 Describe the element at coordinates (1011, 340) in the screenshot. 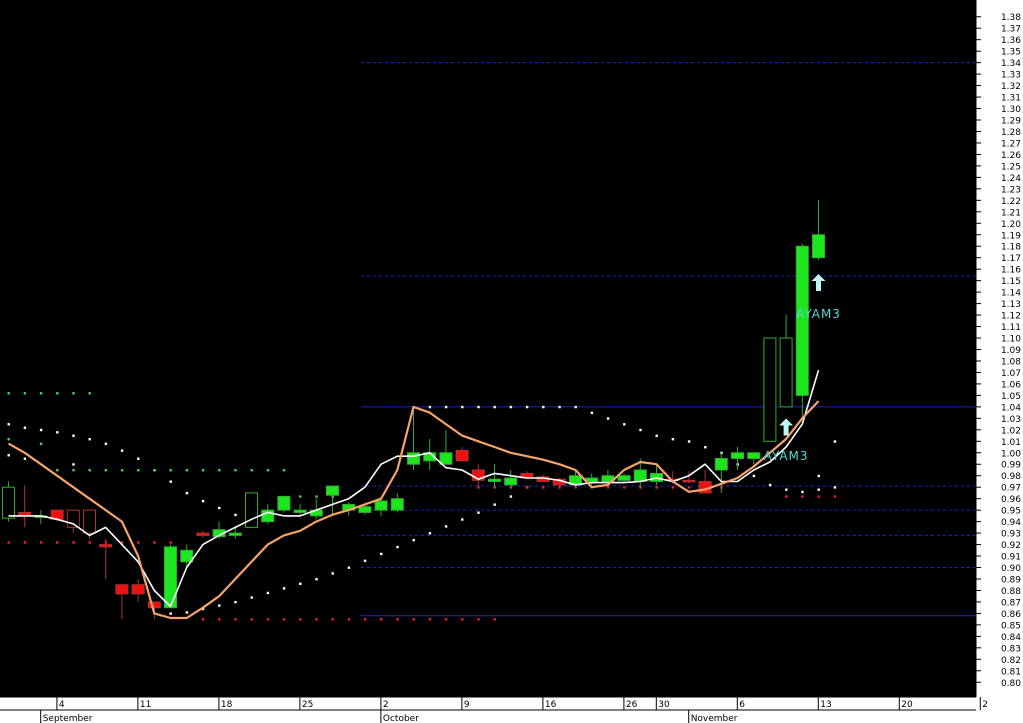

I see `price-tick-label: 1.10` at that location.